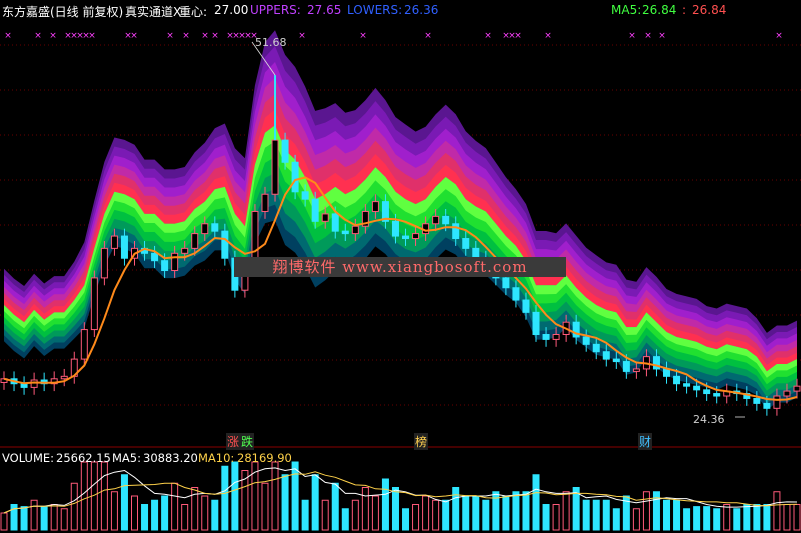  Describe the element at coordinates (421, 441) in the screenshot. I see `event-marker-list: 榜` at that location.